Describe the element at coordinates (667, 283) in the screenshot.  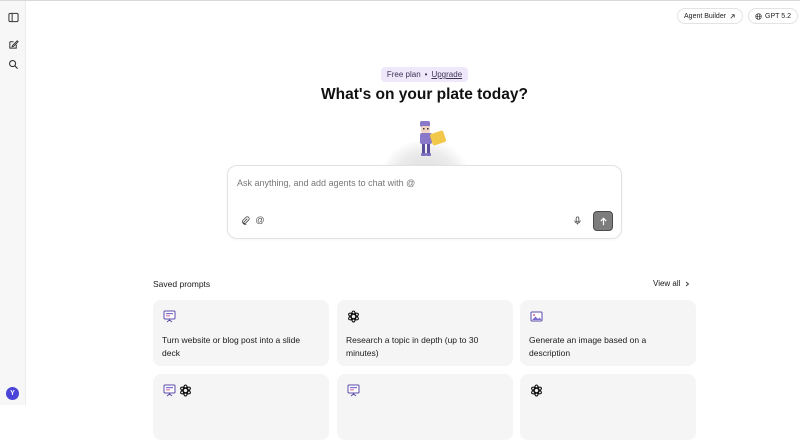
I see `view-all-label: View all` at that location.